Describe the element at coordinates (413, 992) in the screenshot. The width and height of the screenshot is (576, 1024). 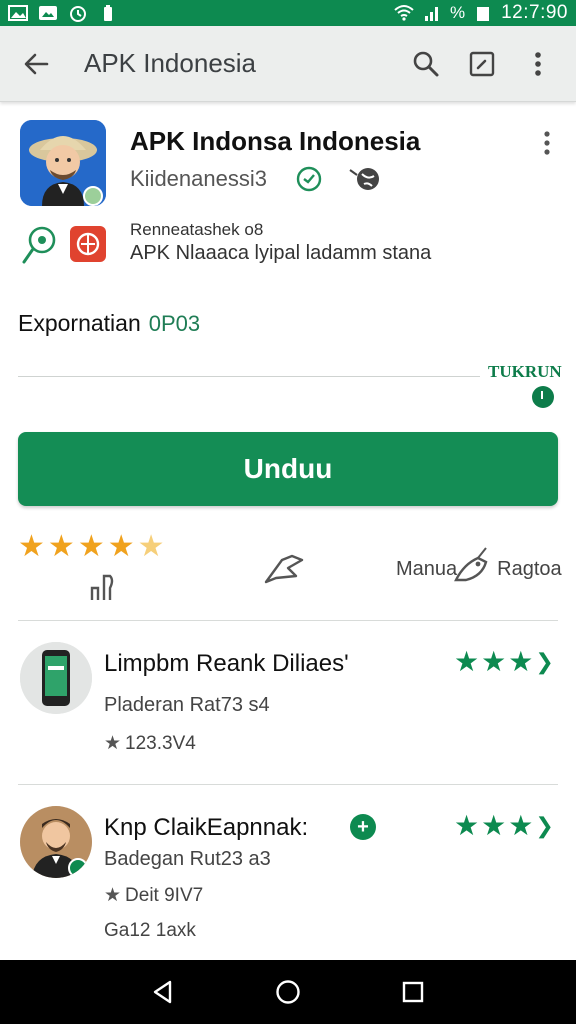
I see `nav-recent-icon` at that location.